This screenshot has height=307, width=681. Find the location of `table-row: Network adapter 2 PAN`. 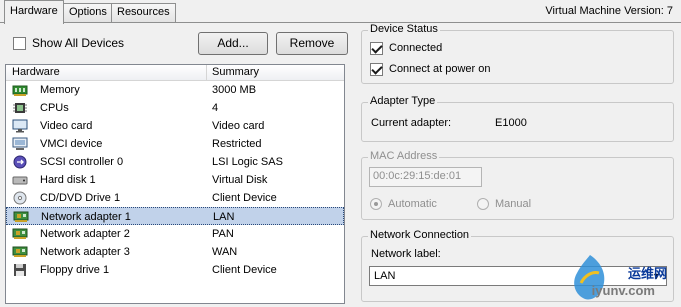

table-row: Network adapter 2 PAN is located at coordinates (175, 234).